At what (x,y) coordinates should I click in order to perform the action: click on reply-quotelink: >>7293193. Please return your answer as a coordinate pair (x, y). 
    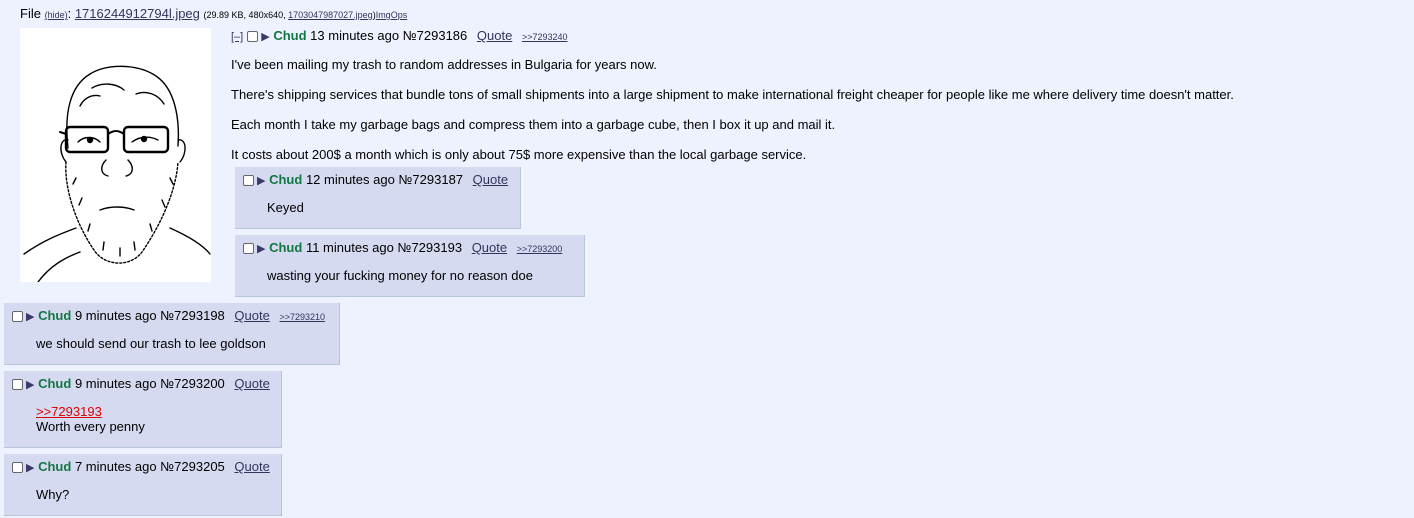
    Looking at the image, I should click on (69, 411).